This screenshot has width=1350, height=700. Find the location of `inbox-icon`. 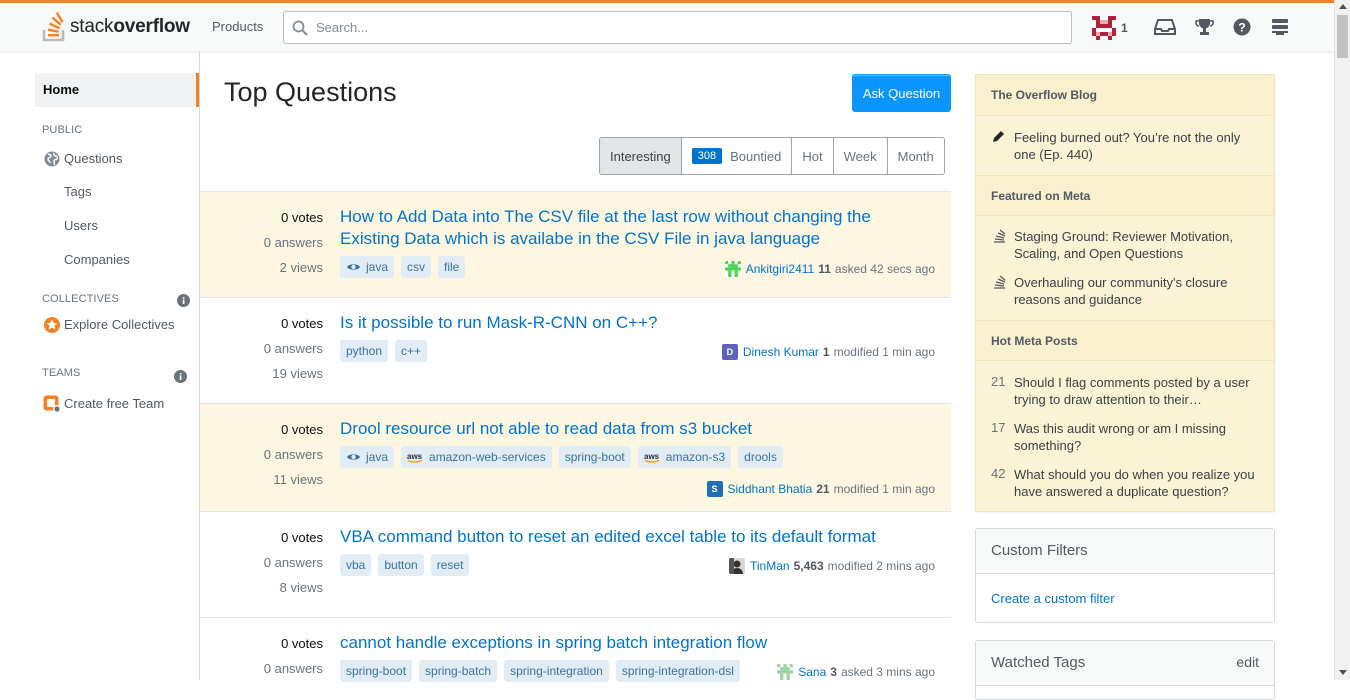

inbox-icon is located at coordinates (1165, 27).